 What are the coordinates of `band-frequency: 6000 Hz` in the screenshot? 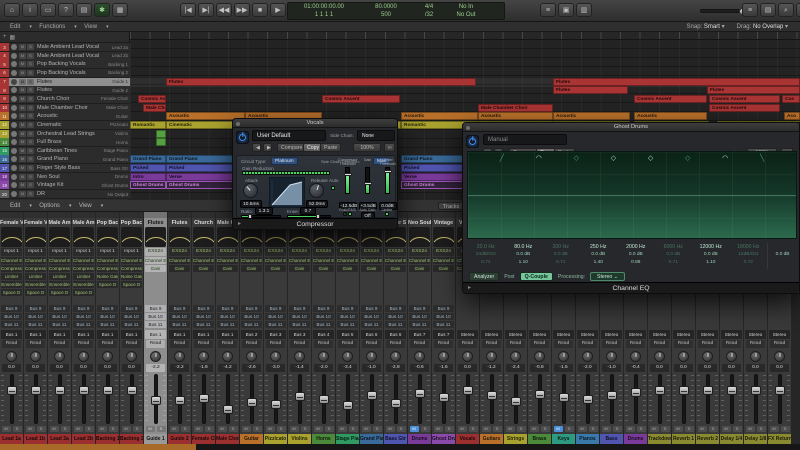 It's located at (674, 247).